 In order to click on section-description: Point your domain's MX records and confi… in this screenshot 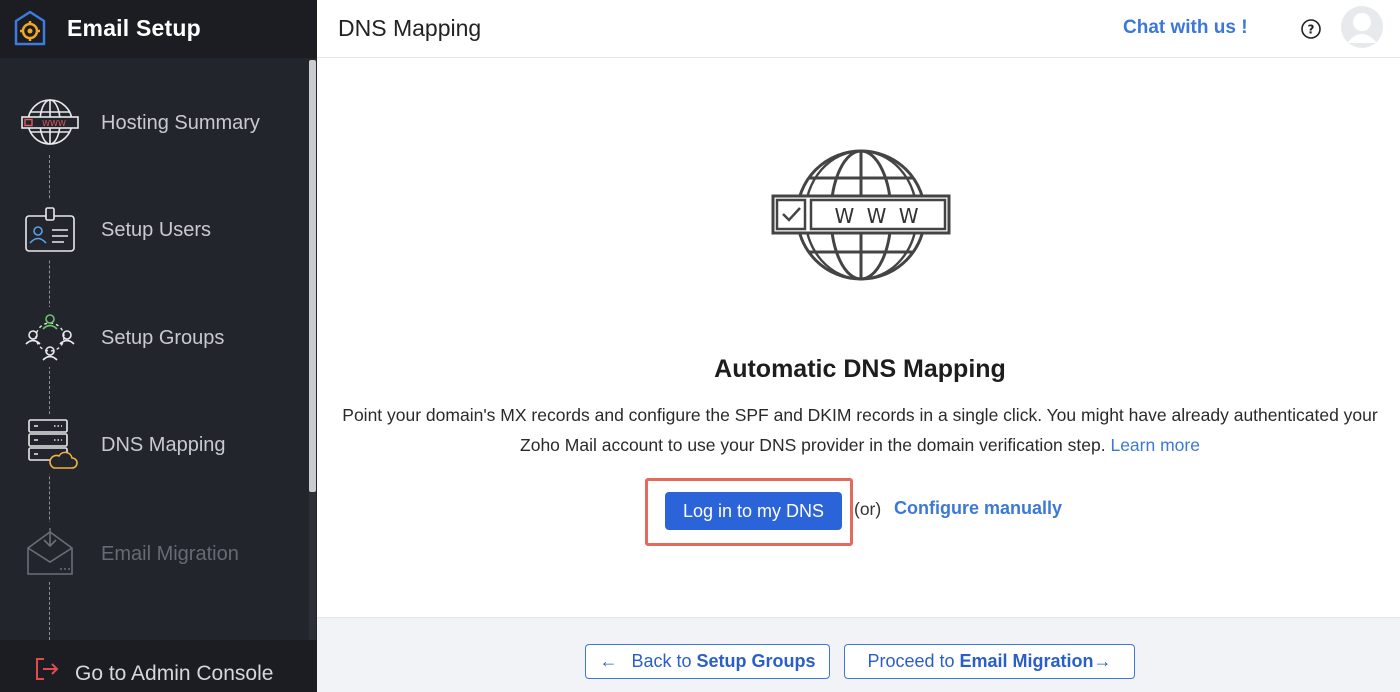, I will do `click(858, 430)`.